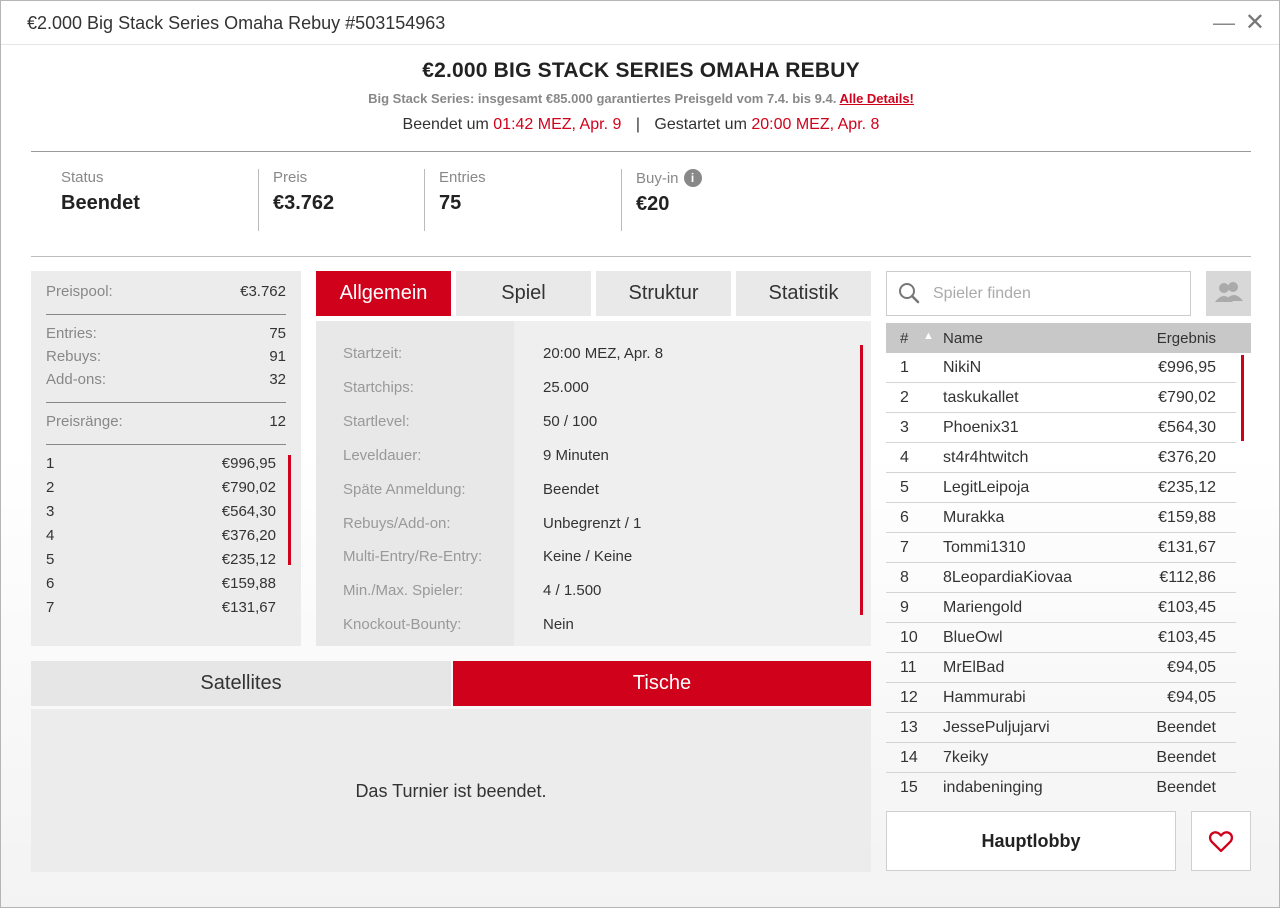 This screenshot has width=1280, height=908. Describe the element at coordinates (984, 697) in the screenshot. I see `player-name: Hammurabi` at that location.